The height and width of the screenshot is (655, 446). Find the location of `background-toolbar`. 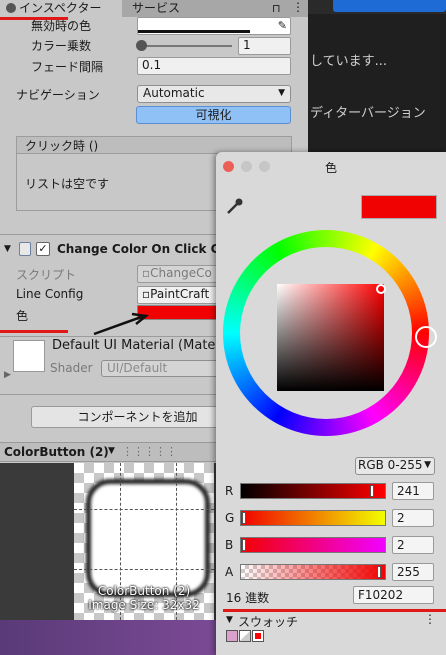

background-toolbar is located at coordinates (377, 7).